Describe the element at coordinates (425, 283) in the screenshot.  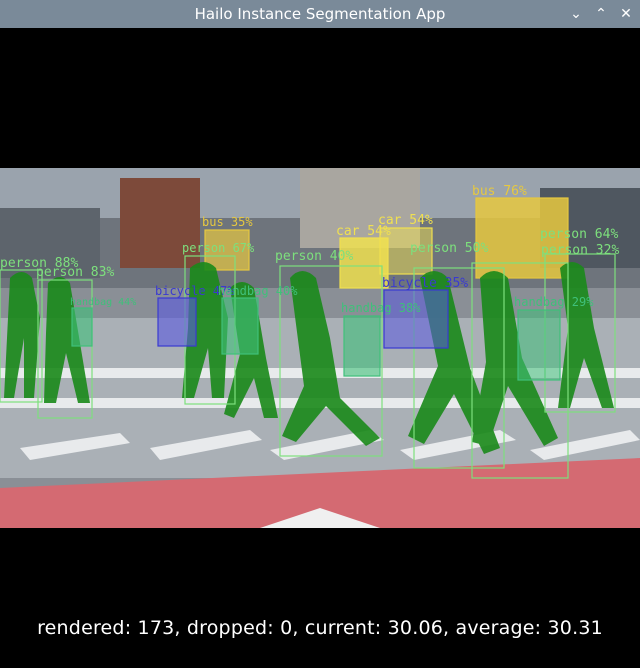
I see `detection-label: bicycle 35%` at that location.